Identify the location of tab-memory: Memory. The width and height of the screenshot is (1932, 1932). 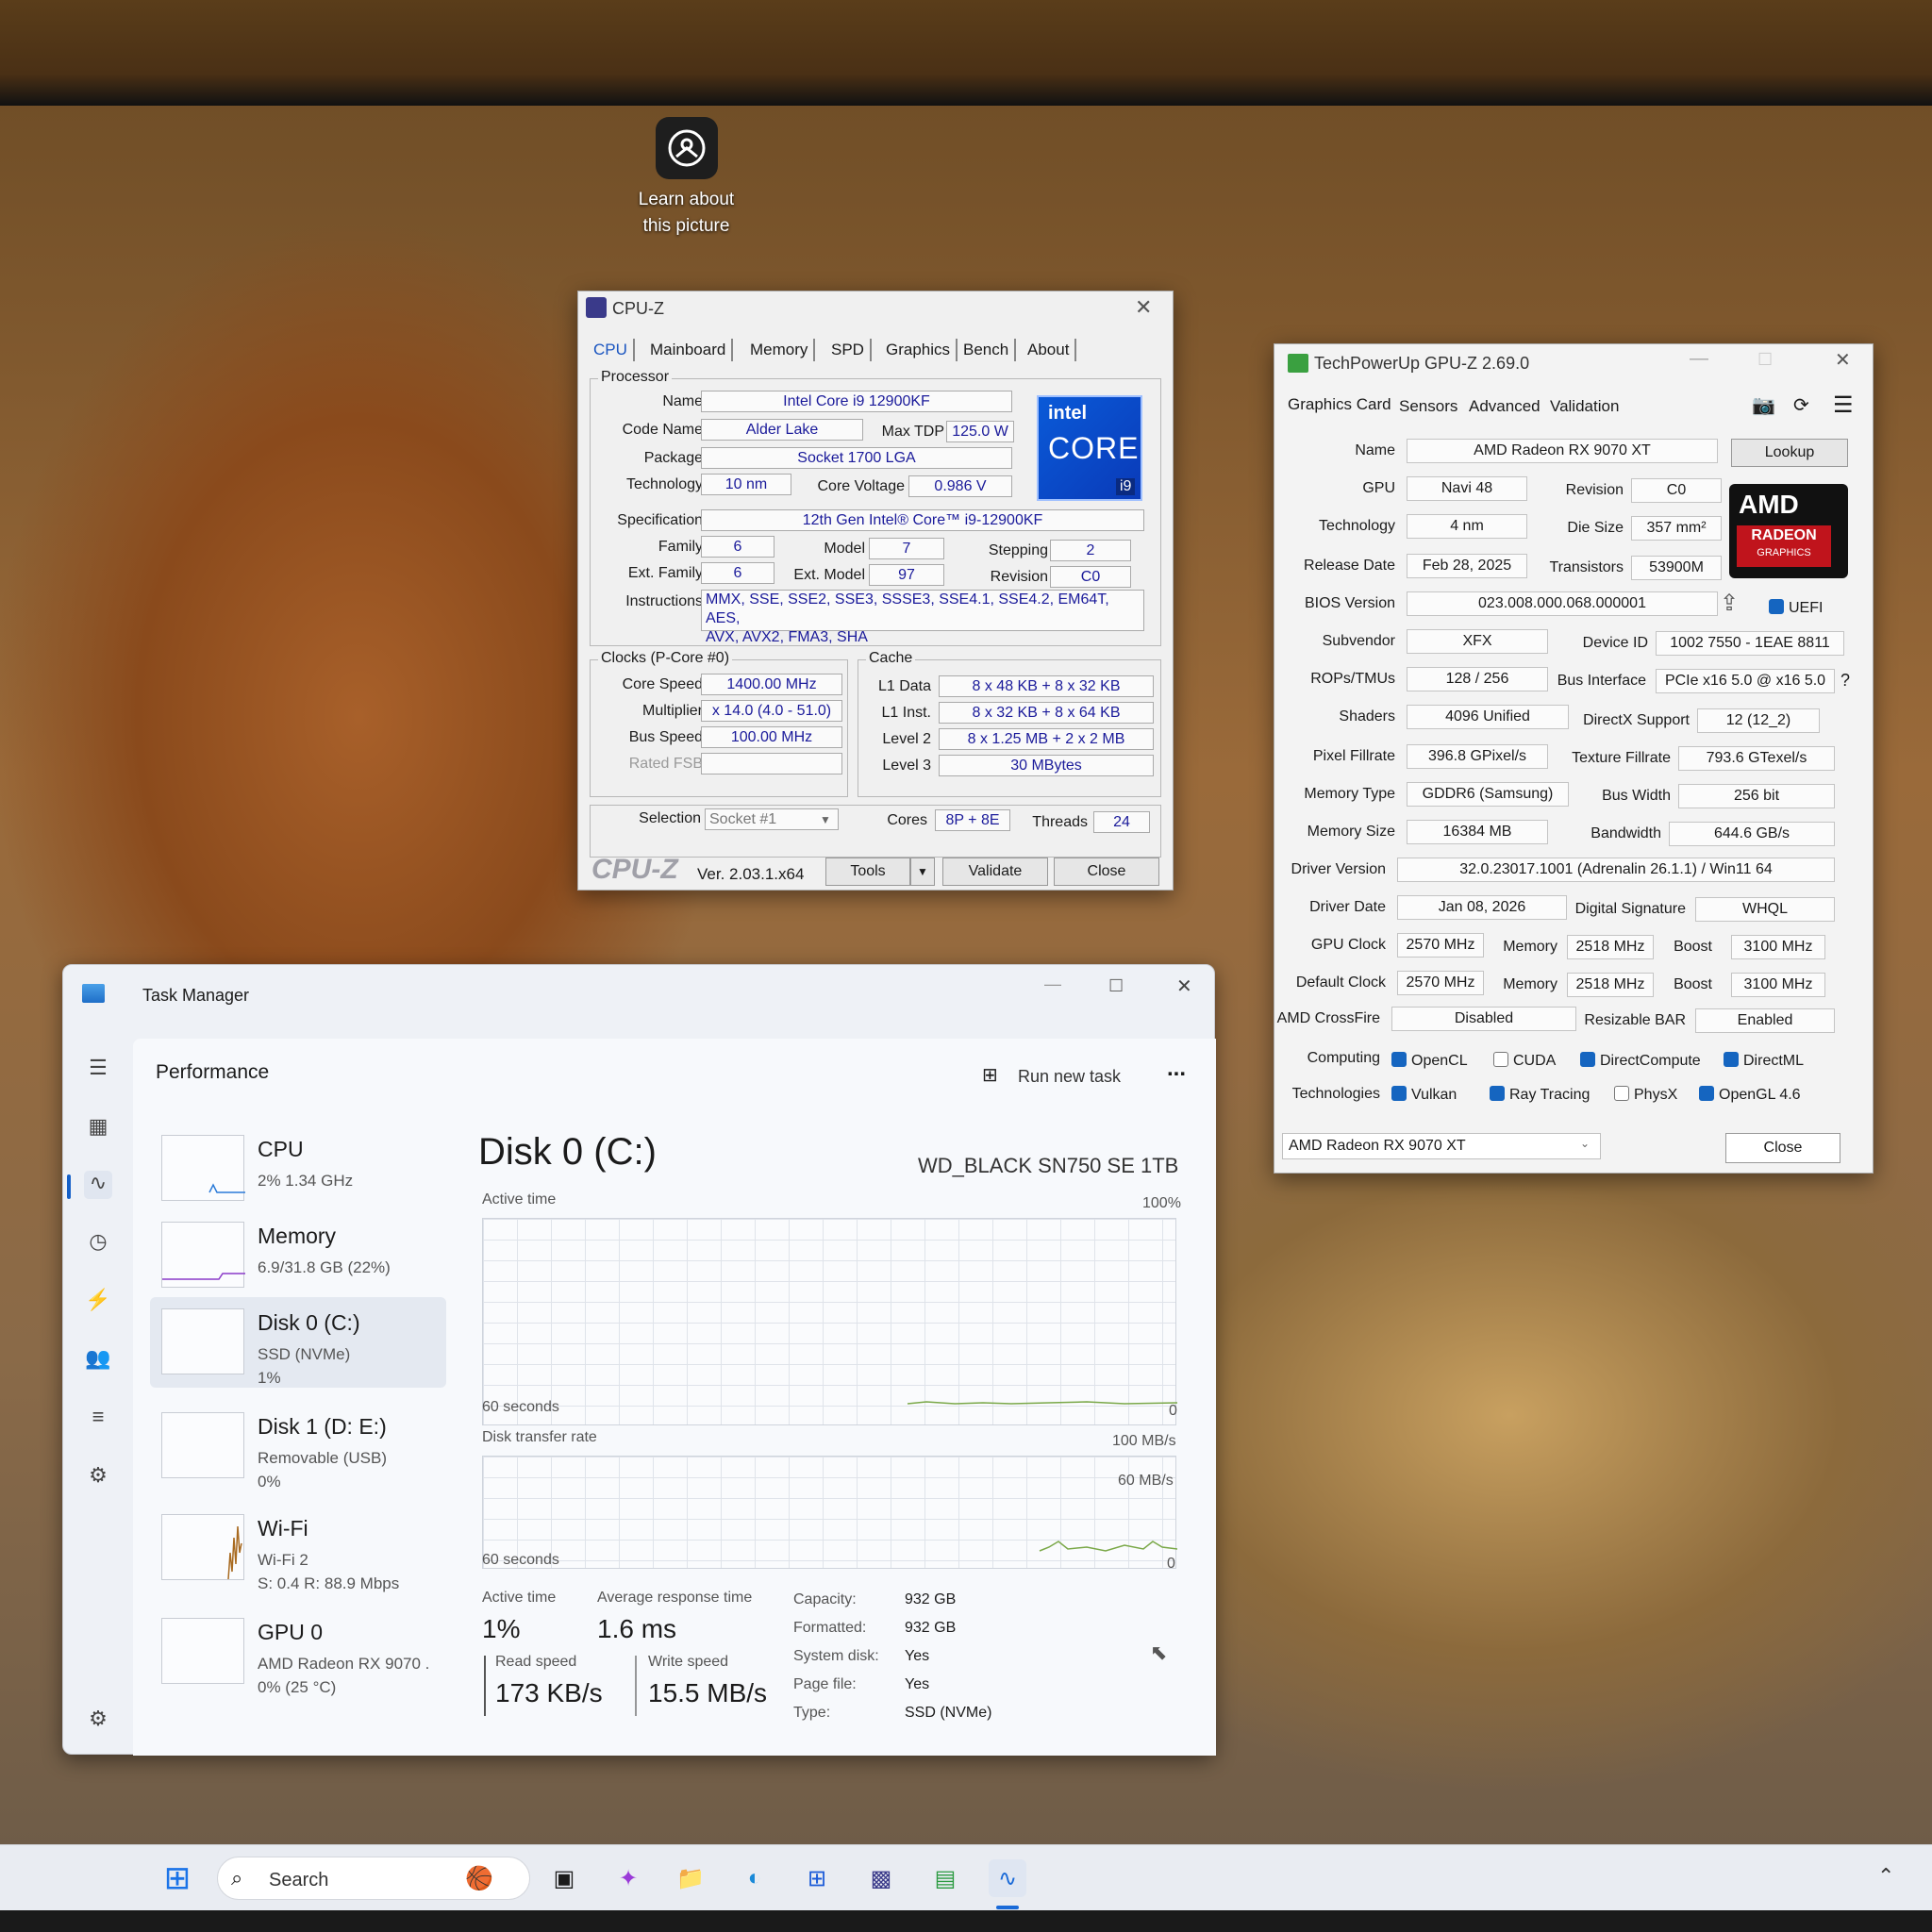
(780, 350).